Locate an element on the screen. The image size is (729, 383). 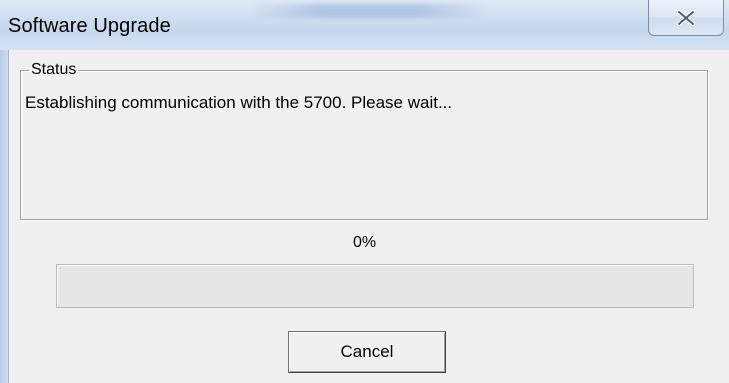
title-bar-glass is located at coordinates (370, 11).